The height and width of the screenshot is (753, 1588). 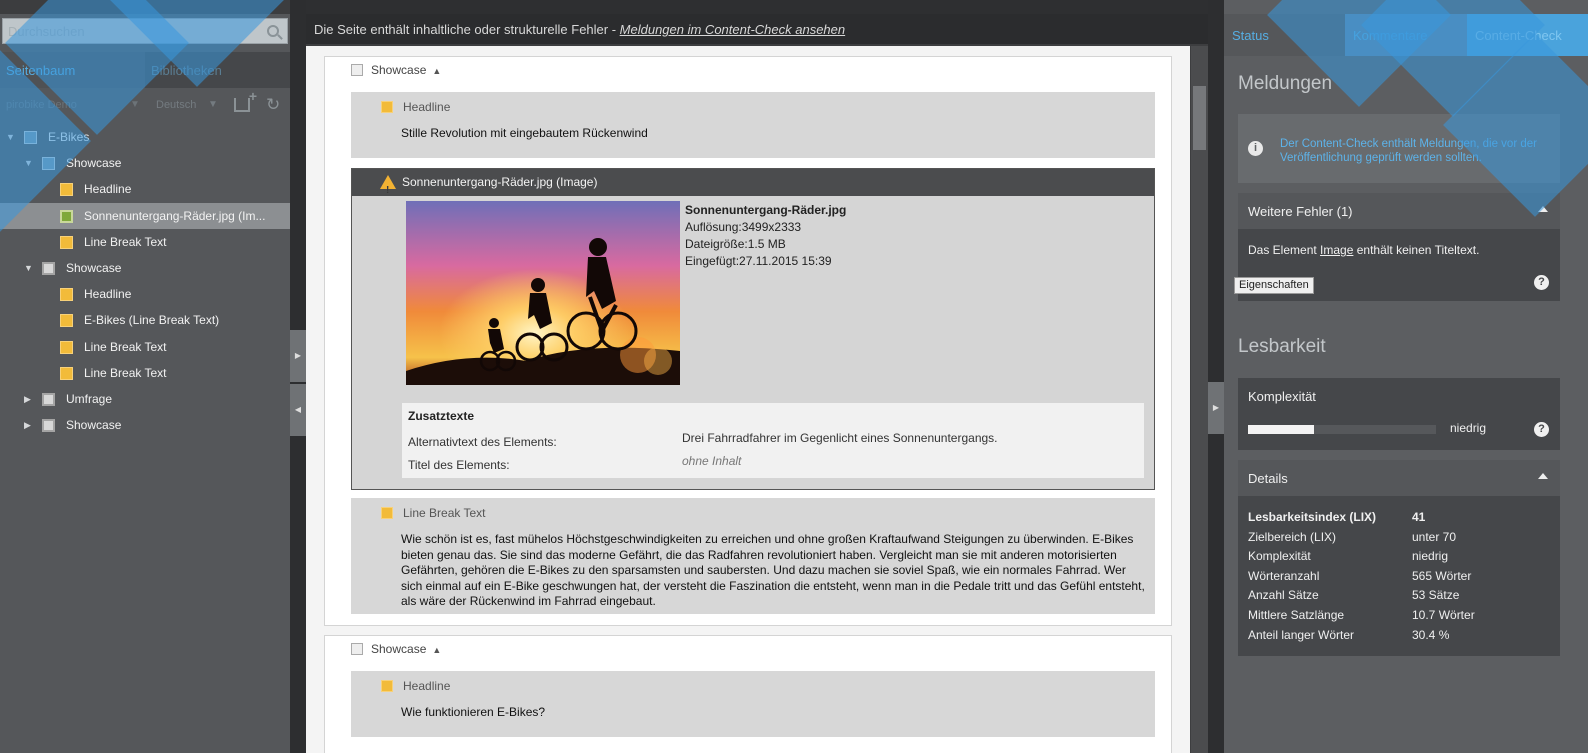 I want to click on title-text-value: ohne Inhalt, so click(x=712, y=461).